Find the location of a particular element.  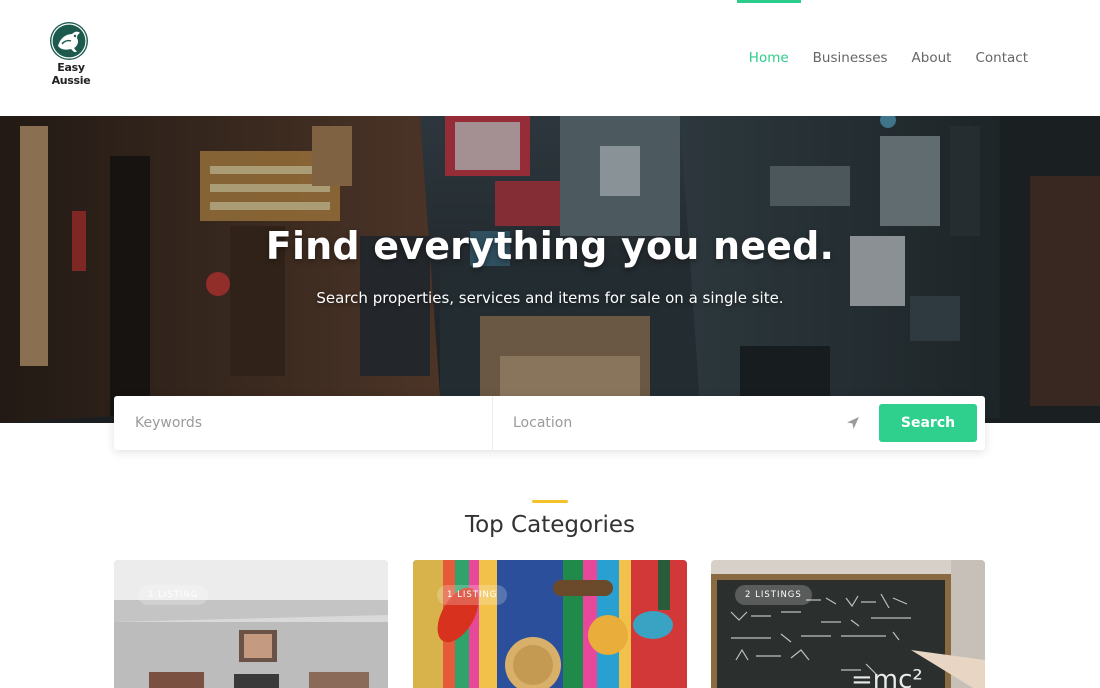

location-arrow-icon is located at coordinates (853, 423).